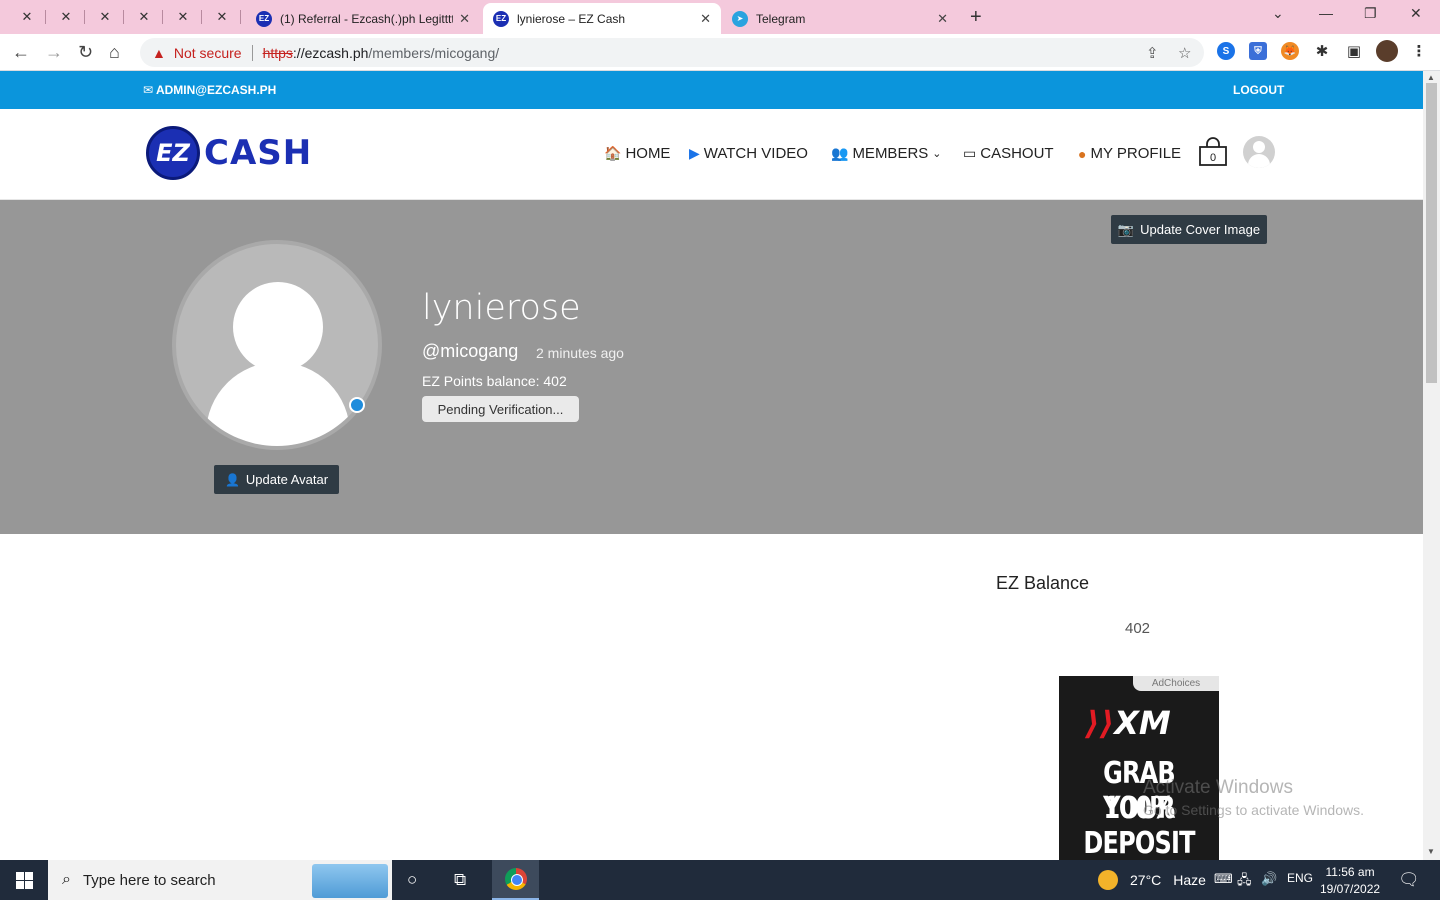 The height and width of the screenshot is (900, 1440). What do you see at coordinates (1350, 889) in the screenshot?
I see `clock-date: 19/07/2022` at bounding box center [1350, 889].